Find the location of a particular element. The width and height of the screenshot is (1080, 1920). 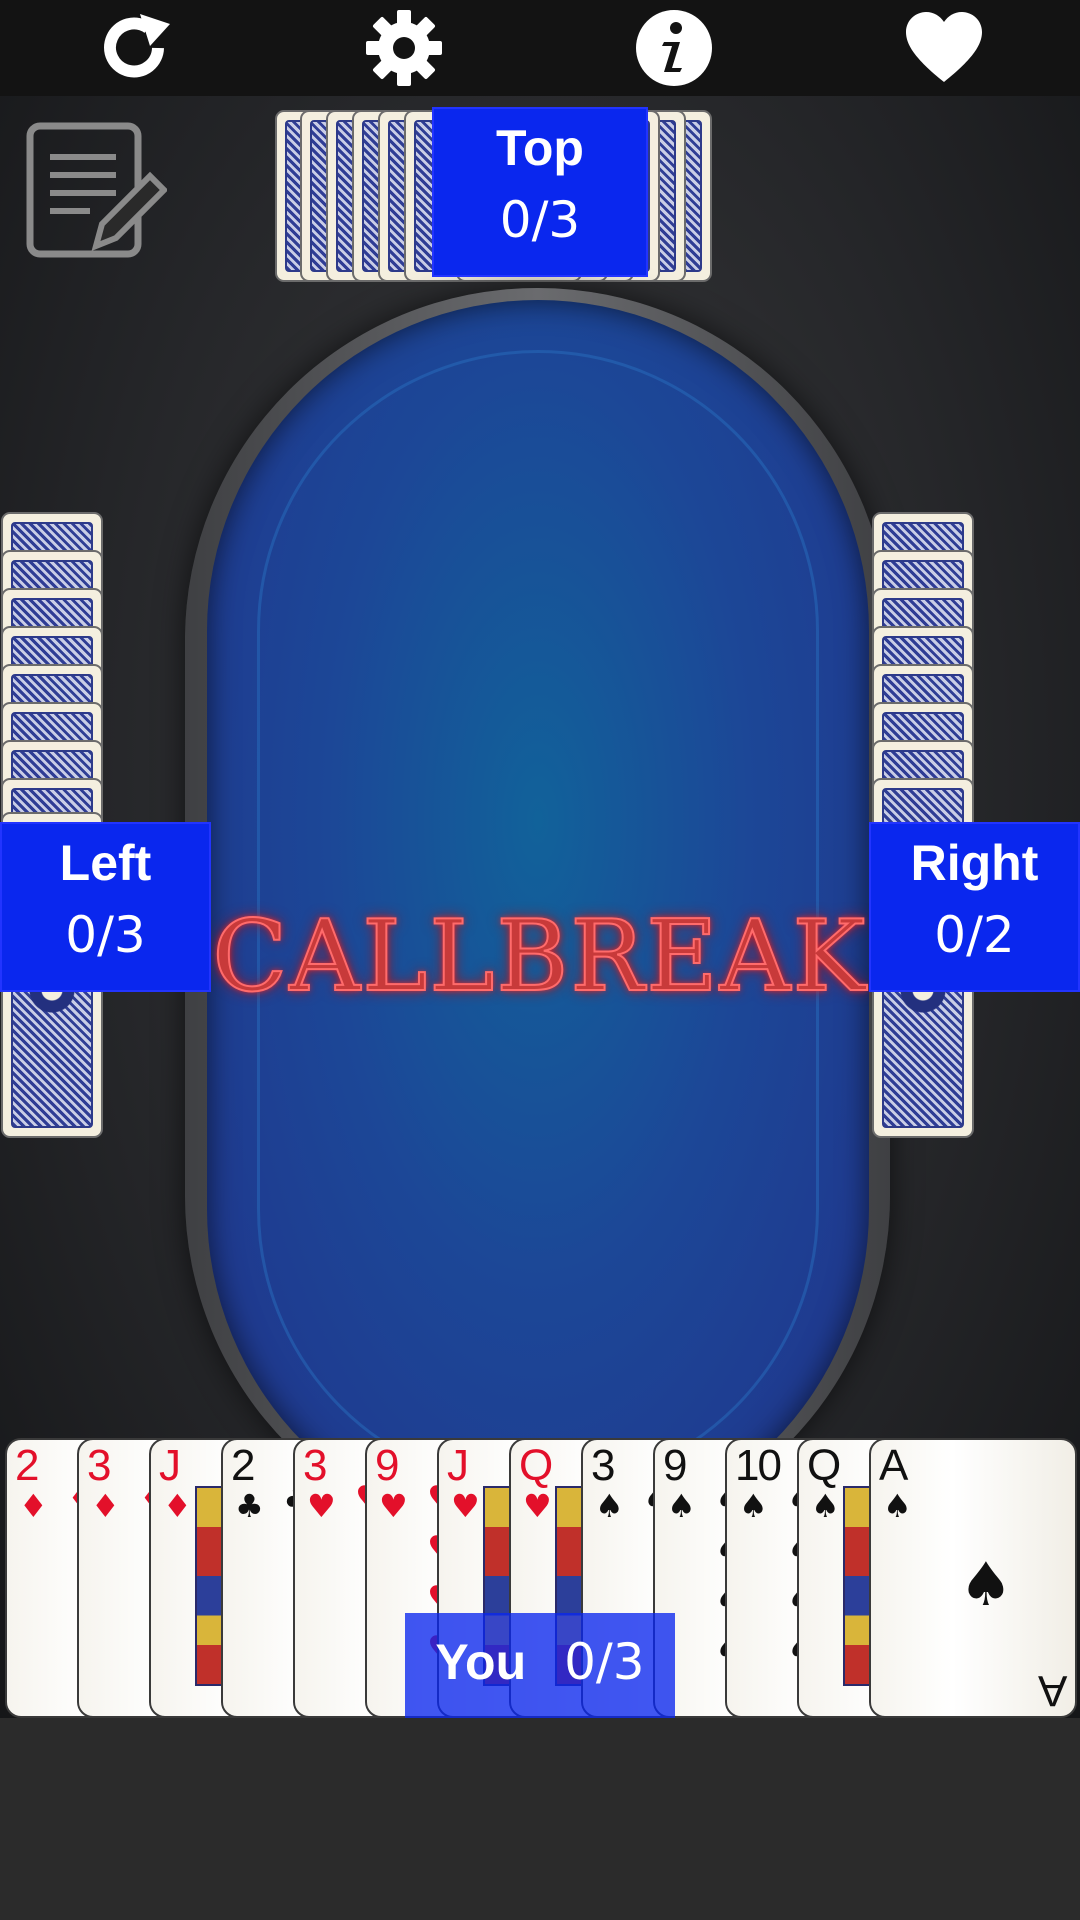

left-player-score-box: Left 0/3 is located at coordinates (105, 907).